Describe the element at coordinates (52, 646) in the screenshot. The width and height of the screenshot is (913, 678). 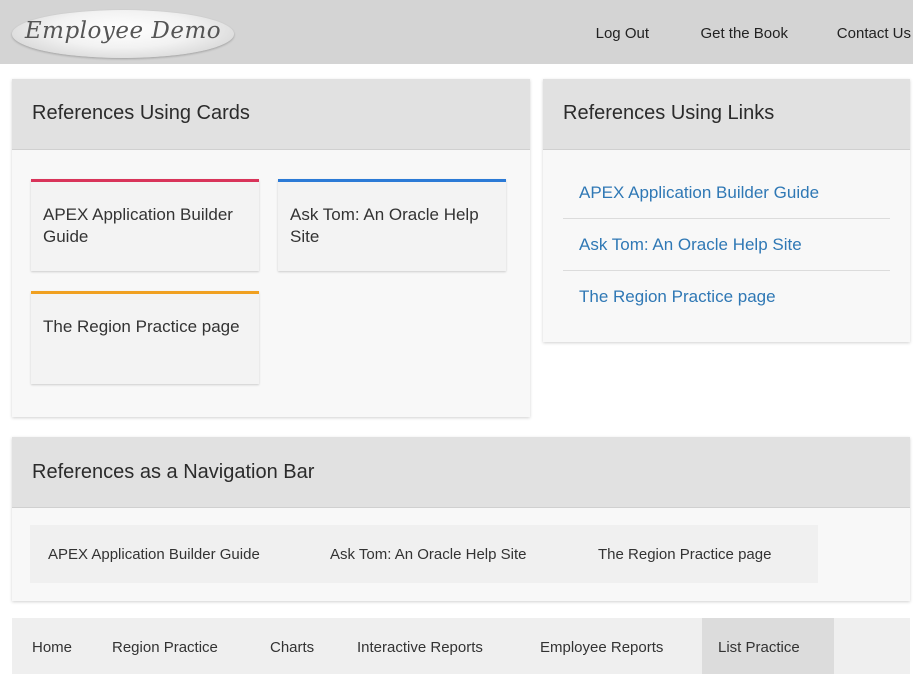
I see `tab-home: Home` at that location.